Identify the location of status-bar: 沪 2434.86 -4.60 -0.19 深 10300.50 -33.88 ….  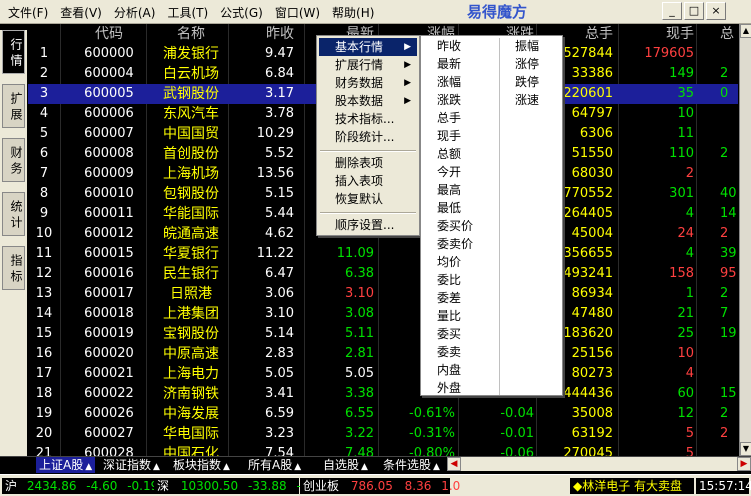
(375, 485).